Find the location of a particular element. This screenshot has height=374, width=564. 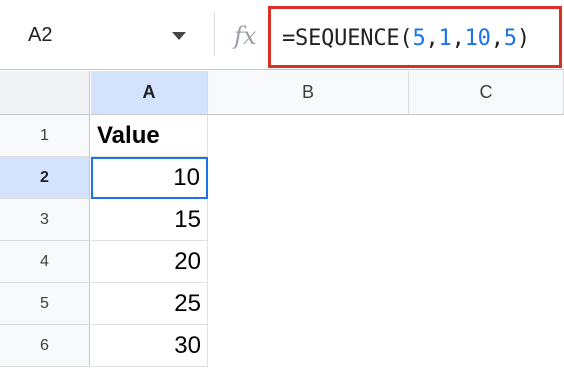

formula-close-paren: ) is located at coordinates (523, 38).